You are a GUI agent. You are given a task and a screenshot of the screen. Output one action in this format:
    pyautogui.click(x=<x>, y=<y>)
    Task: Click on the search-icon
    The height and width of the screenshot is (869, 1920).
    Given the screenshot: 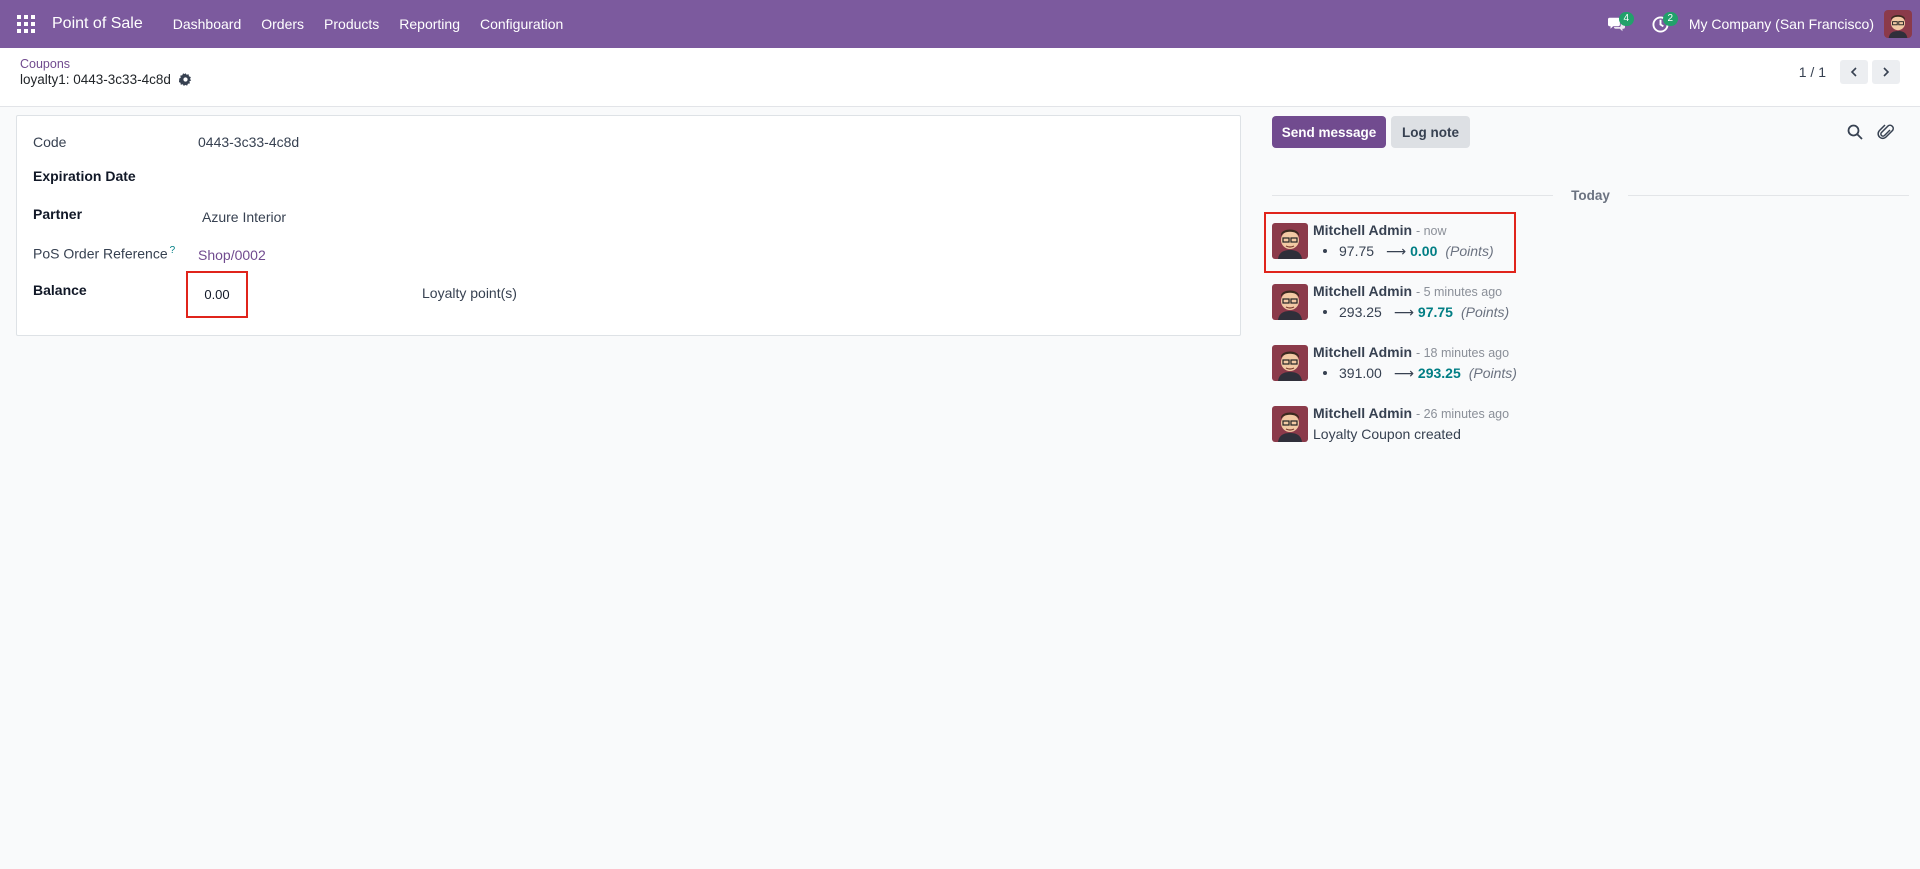 What is the action you would take?
    pyautogui.click(x=1855, y=132)
    